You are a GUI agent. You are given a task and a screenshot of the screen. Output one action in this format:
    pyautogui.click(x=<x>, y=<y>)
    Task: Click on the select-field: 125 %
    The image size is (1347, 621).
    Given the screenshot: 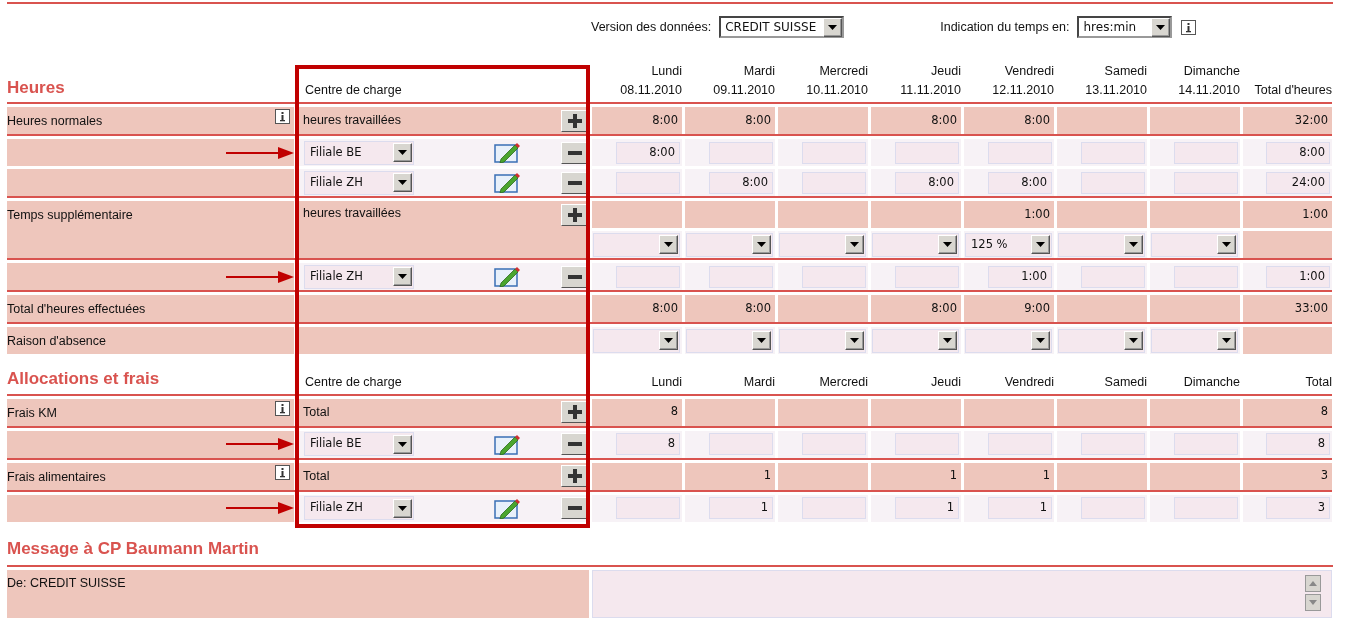 What is the action you would take?
    pyautogui.click(x=1008, y=244)
    